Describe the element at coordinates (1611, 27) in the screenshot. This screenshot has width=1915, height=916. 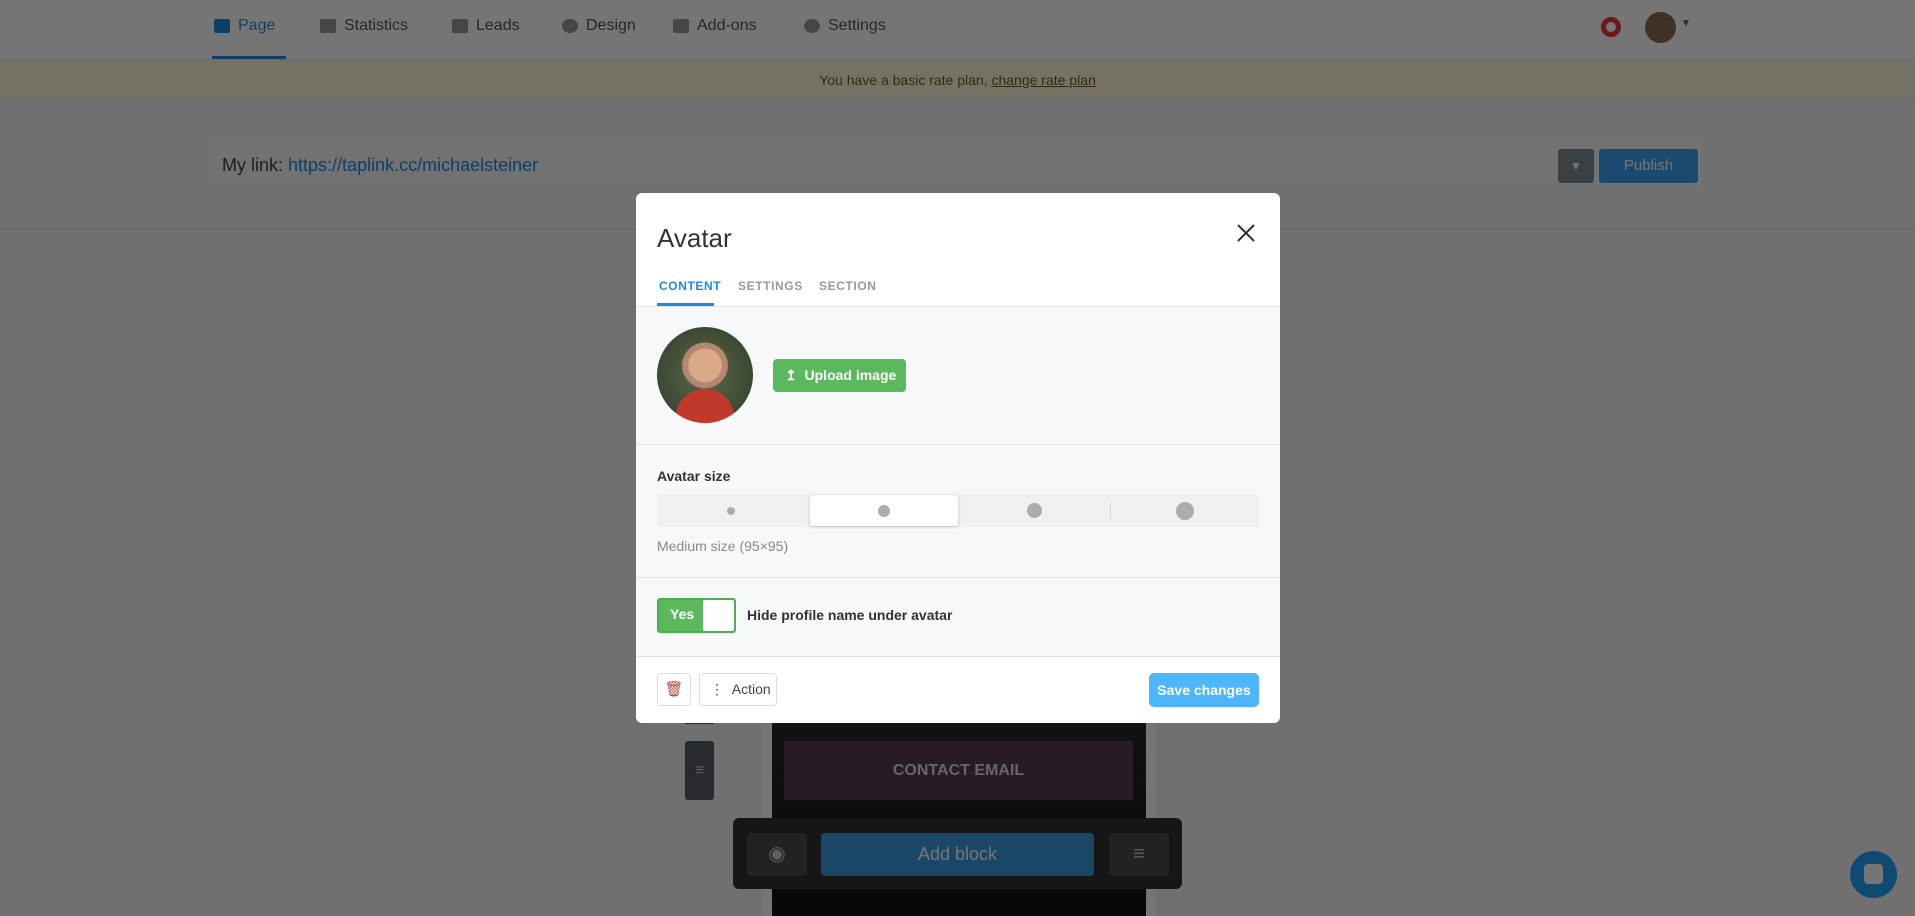
I see `lifebuoy-icon` at that location.